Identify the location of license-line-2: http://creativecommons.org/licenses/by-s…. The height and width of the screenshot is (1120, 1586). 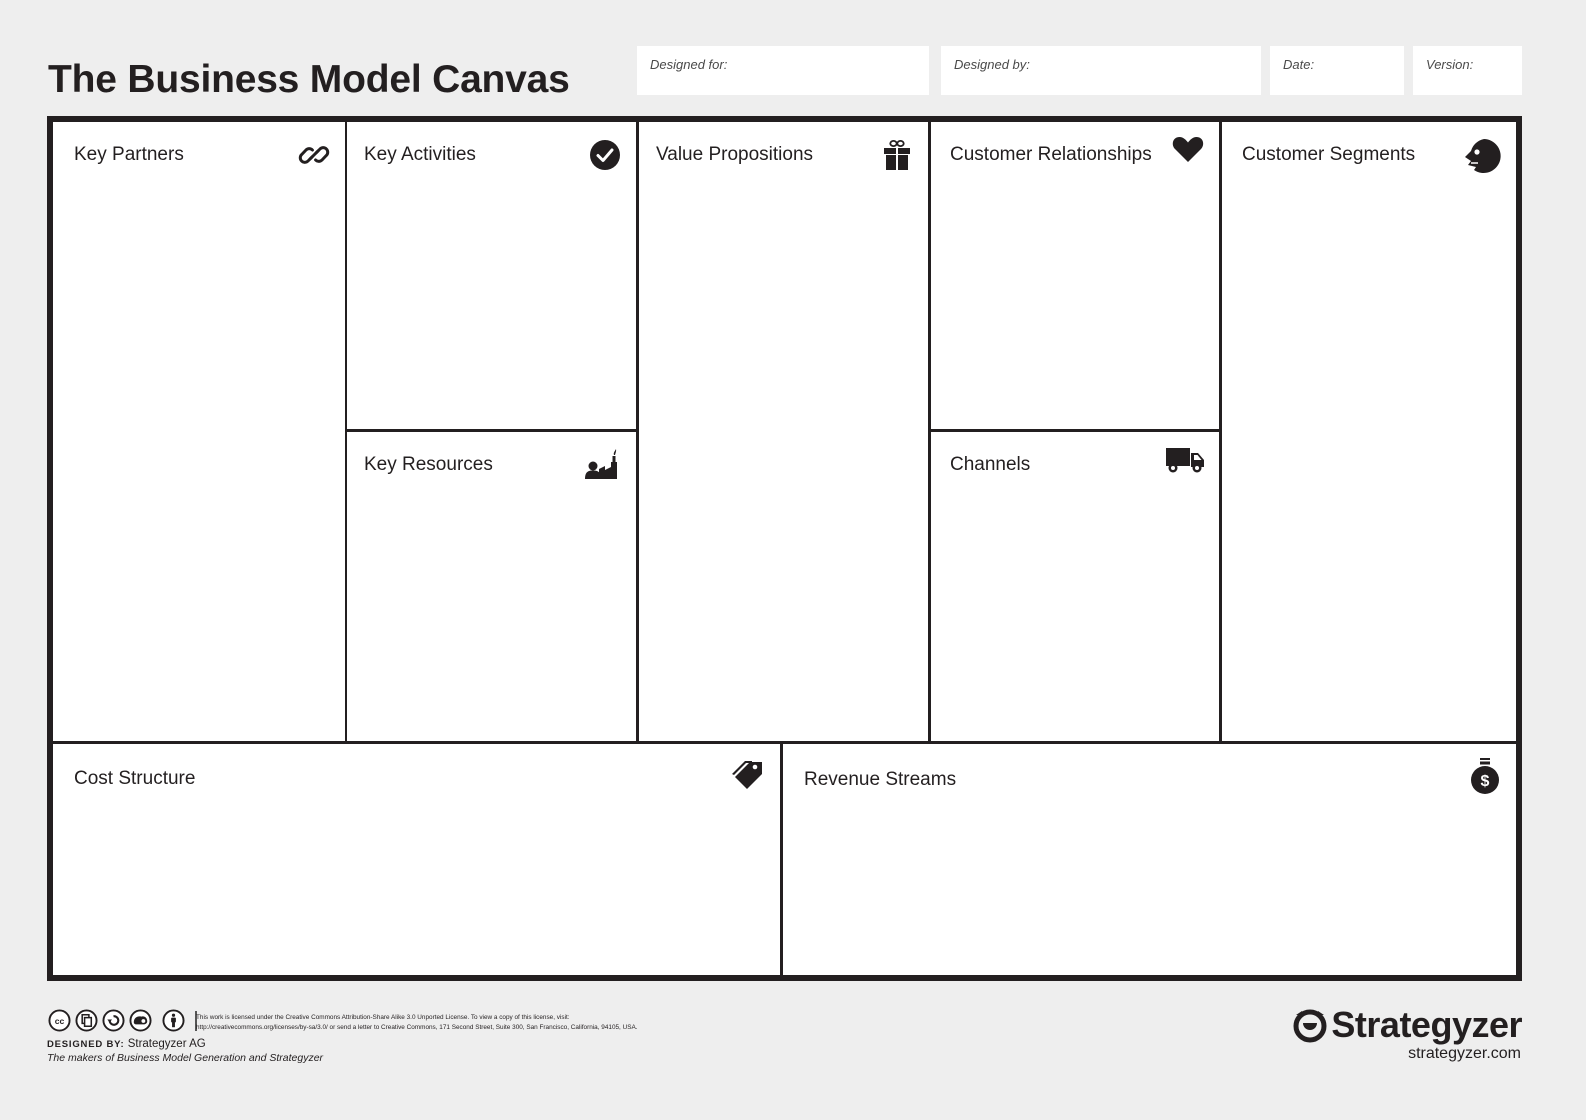
(417, 1027).